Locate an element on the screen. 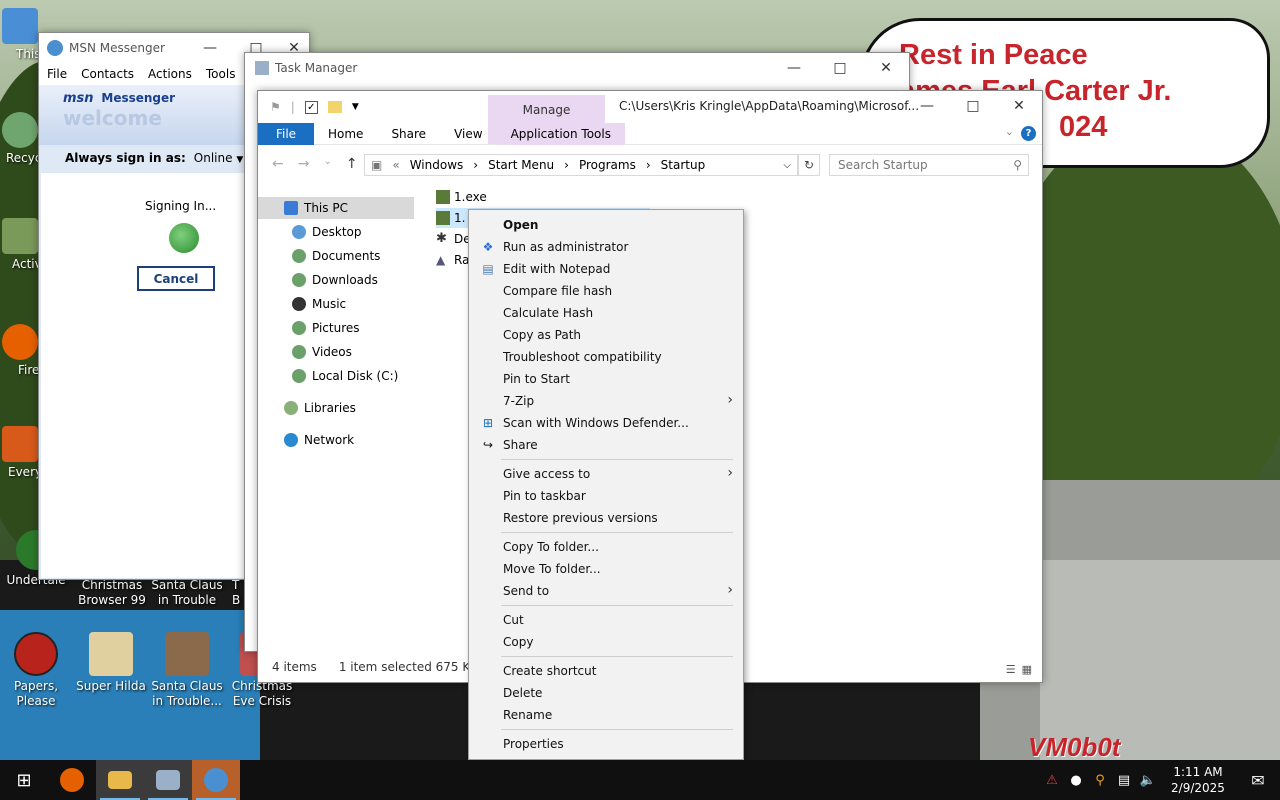  qat-dropdown-icon: ▼ is located at coordinates (355, 107).